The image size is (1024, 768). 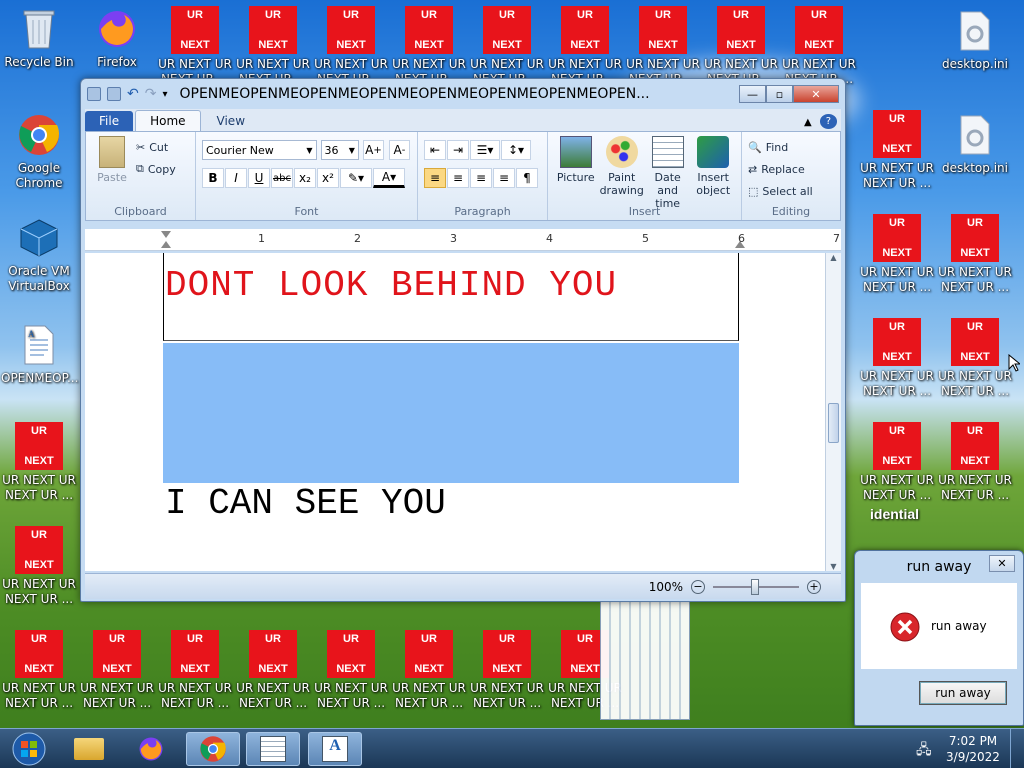 I want to click on zoom-slider, so click(x=756, y=586).